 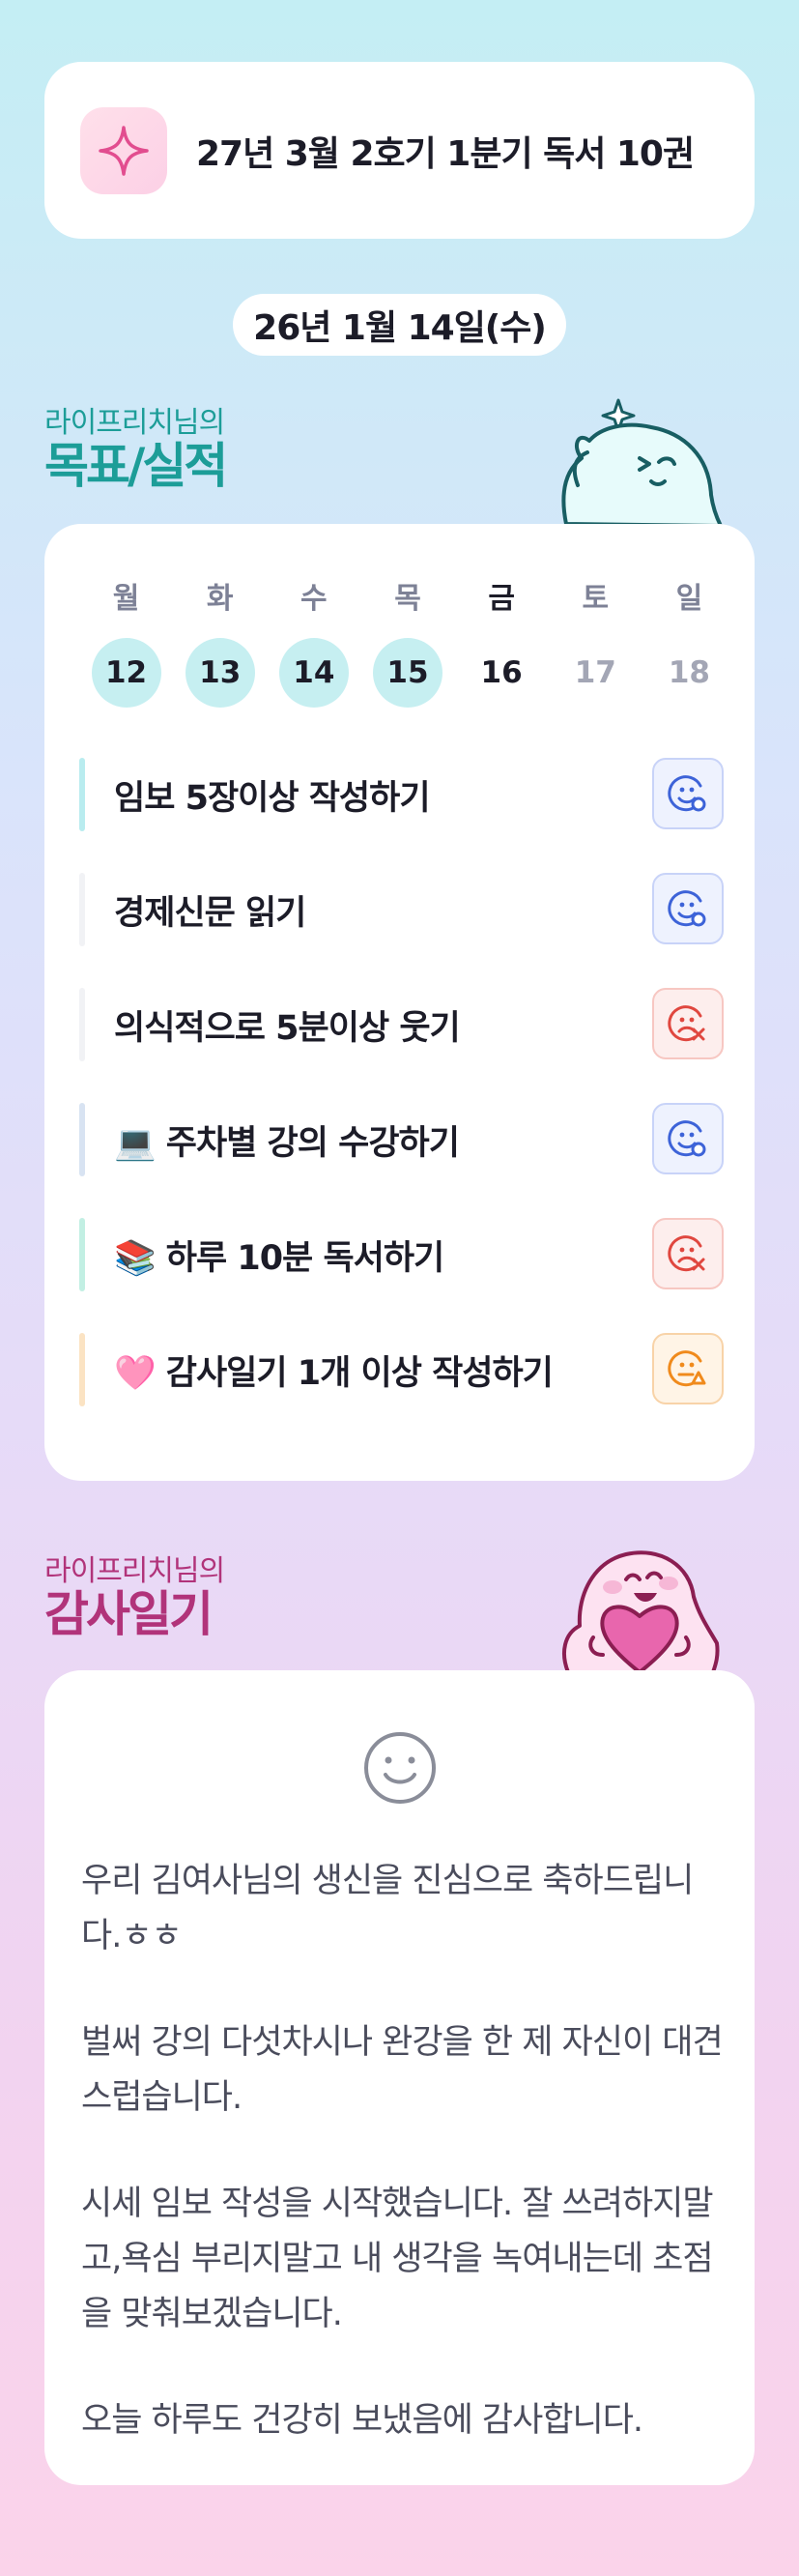 What do you see at coordinates (314, 599) in the screenshot?
I see `weekday-label: 수` at bounding box center [314, 599].